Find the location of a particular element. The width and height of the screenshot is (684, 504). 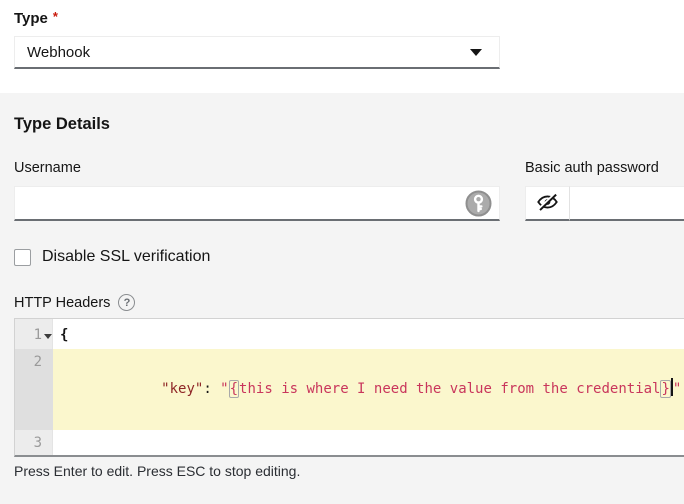

http-headers-label-row: HTTP Headers ? is located at coordinates (349, 302).